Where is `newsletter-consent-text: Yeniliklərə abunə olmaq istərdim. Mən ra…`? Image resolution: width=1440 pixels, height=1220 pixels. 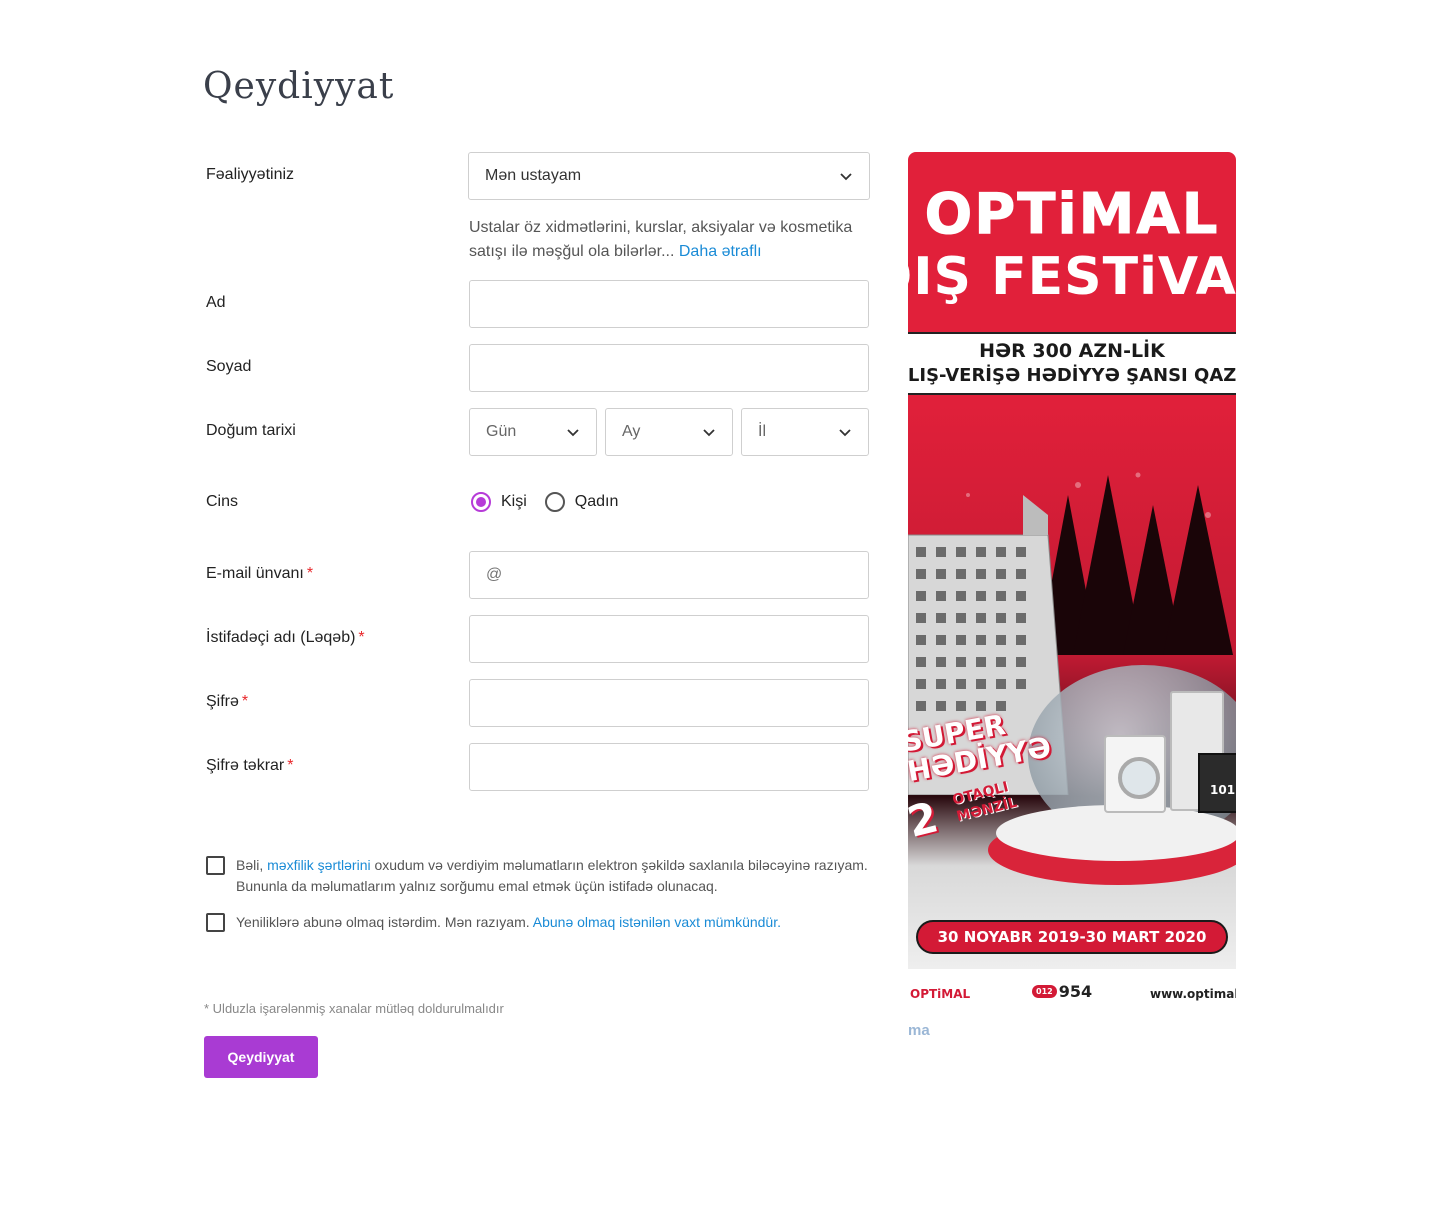
newsletter-consent-text: Yeniliklərə abunə olmaq istərdim. Mən ra… is located at coordinates (508, 922).